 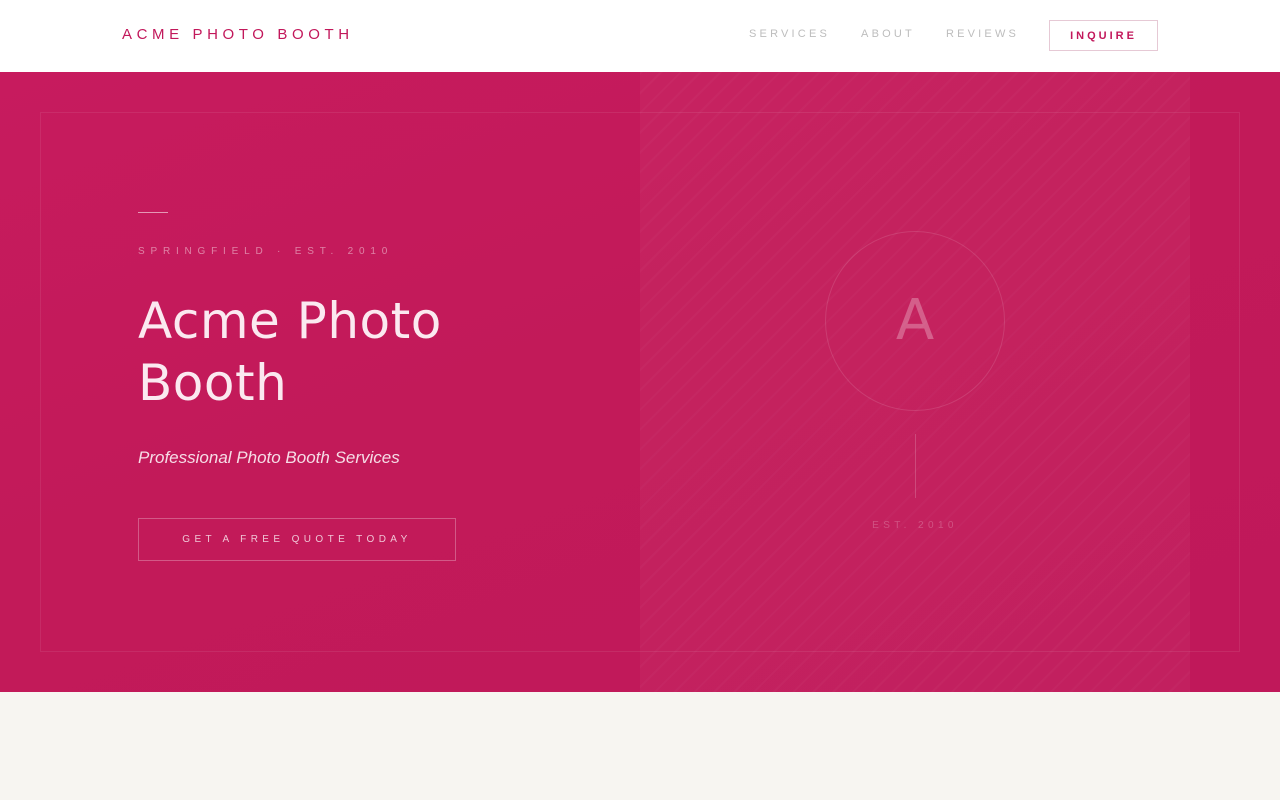 What do you see at coordinates (297, 539) in the screenshot?
I see `get-quote-button: GET A FREE QUOTE TODAY` at bounding box center [297, 539].